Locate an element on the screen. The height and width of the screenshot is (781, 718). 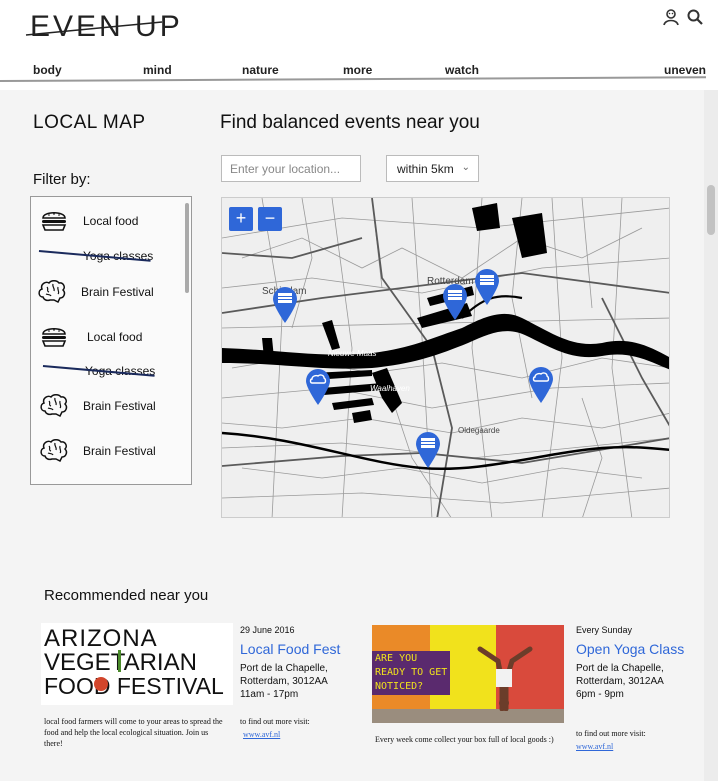
recommended-title: Recommended near you is located at coordinates (126, 595).